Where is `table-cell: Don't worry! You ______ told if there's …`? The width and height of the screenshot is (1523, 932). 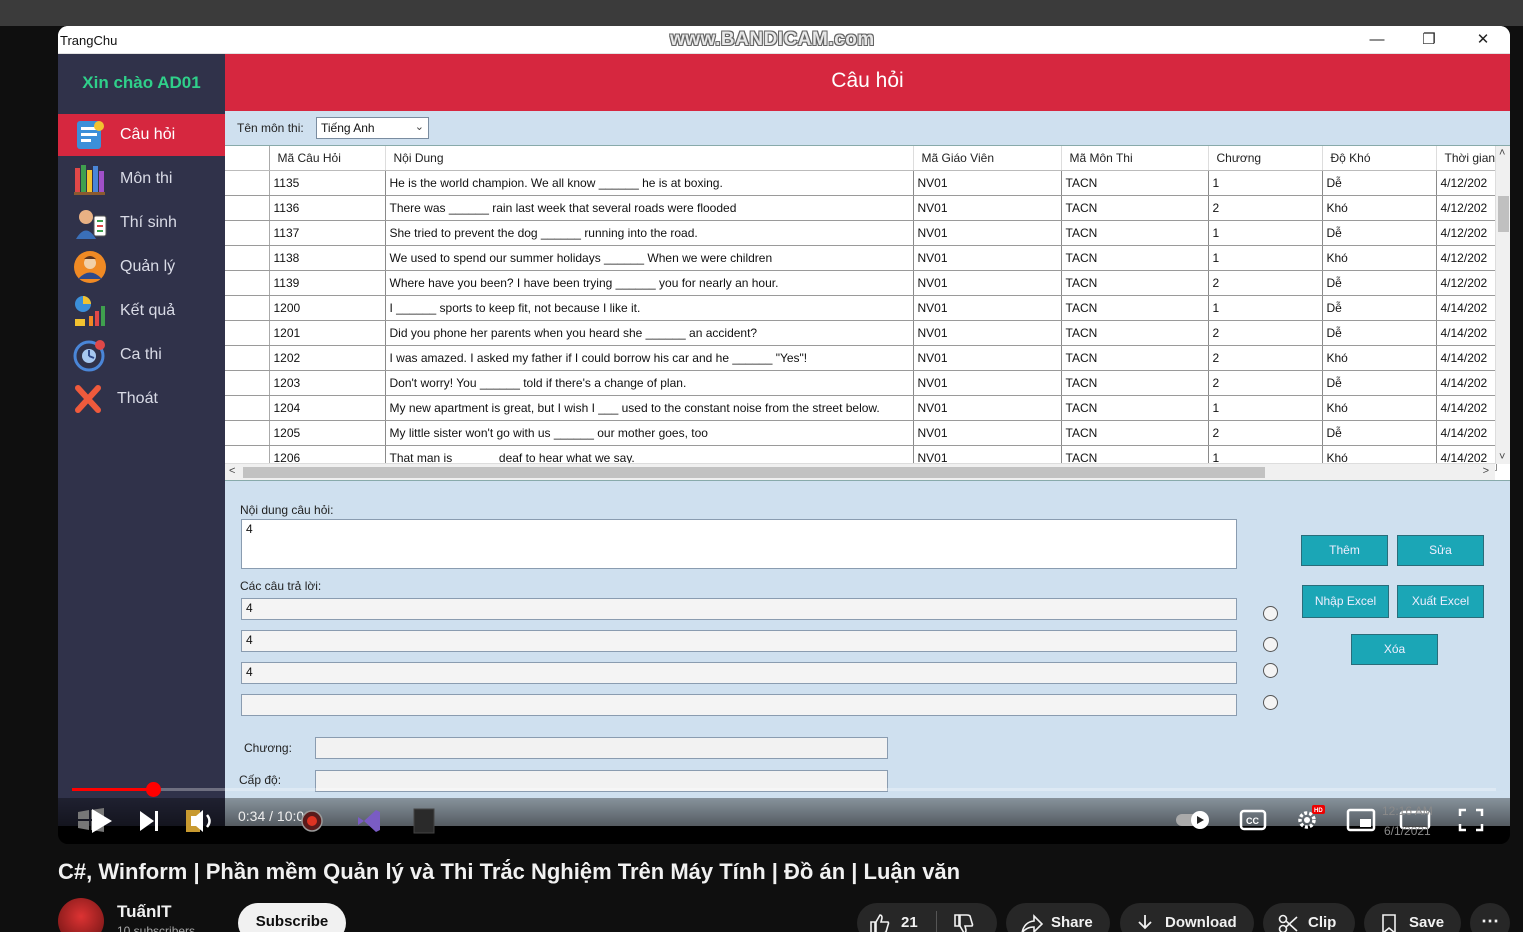
table-cell: Don't worry! You ______ told if there's … is located at coordinates (649, 383).